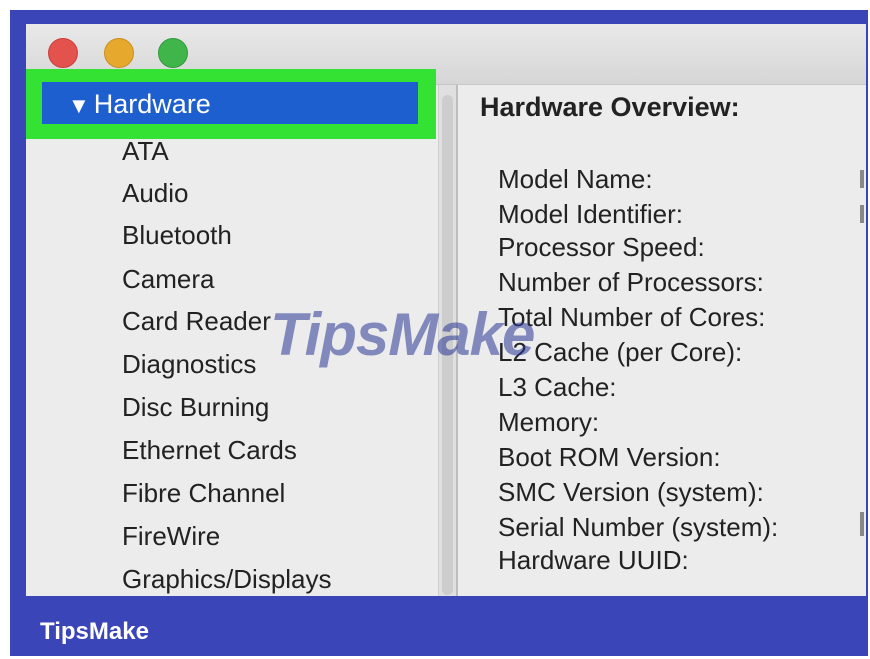 The image size is (870, 659). What do you see at coordinates (601, 247) in the screenshot?
I see `spec-processor-speed: Processor Speed:` at bounding box center [601, 247].